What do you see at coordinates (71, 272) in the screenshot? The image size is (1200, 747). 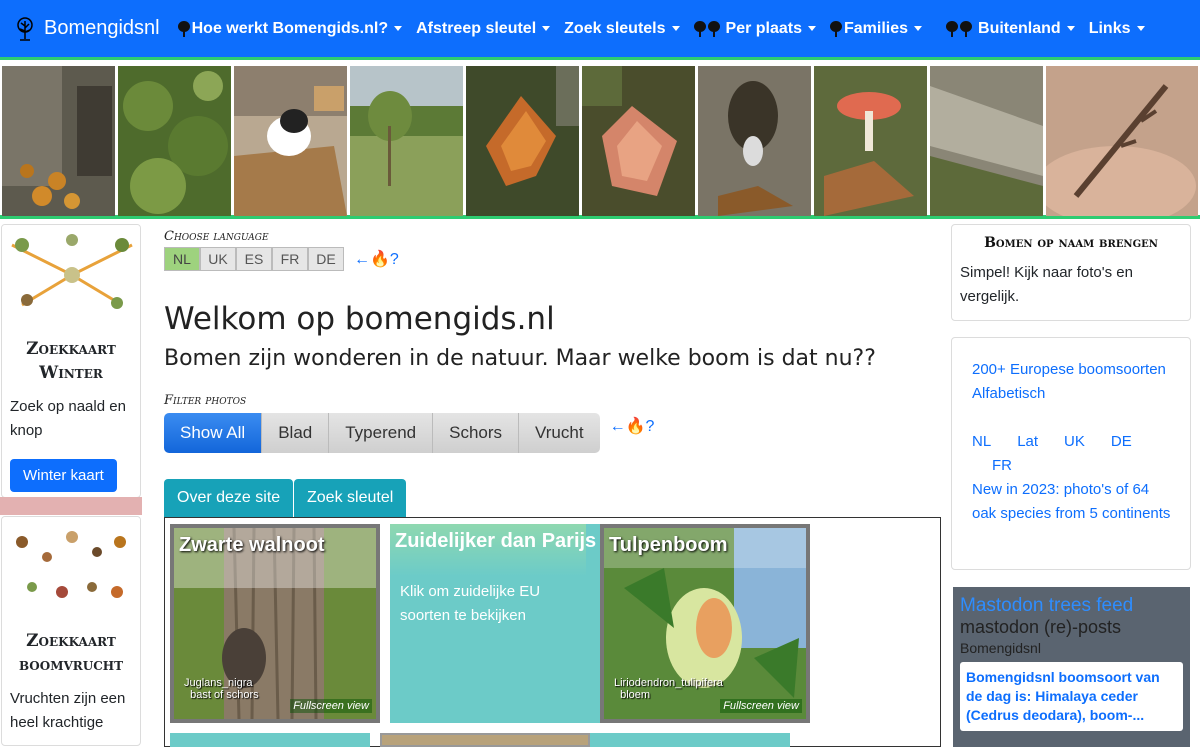 I see `winter-map-thumbnail` at bounding box center [71, 272].